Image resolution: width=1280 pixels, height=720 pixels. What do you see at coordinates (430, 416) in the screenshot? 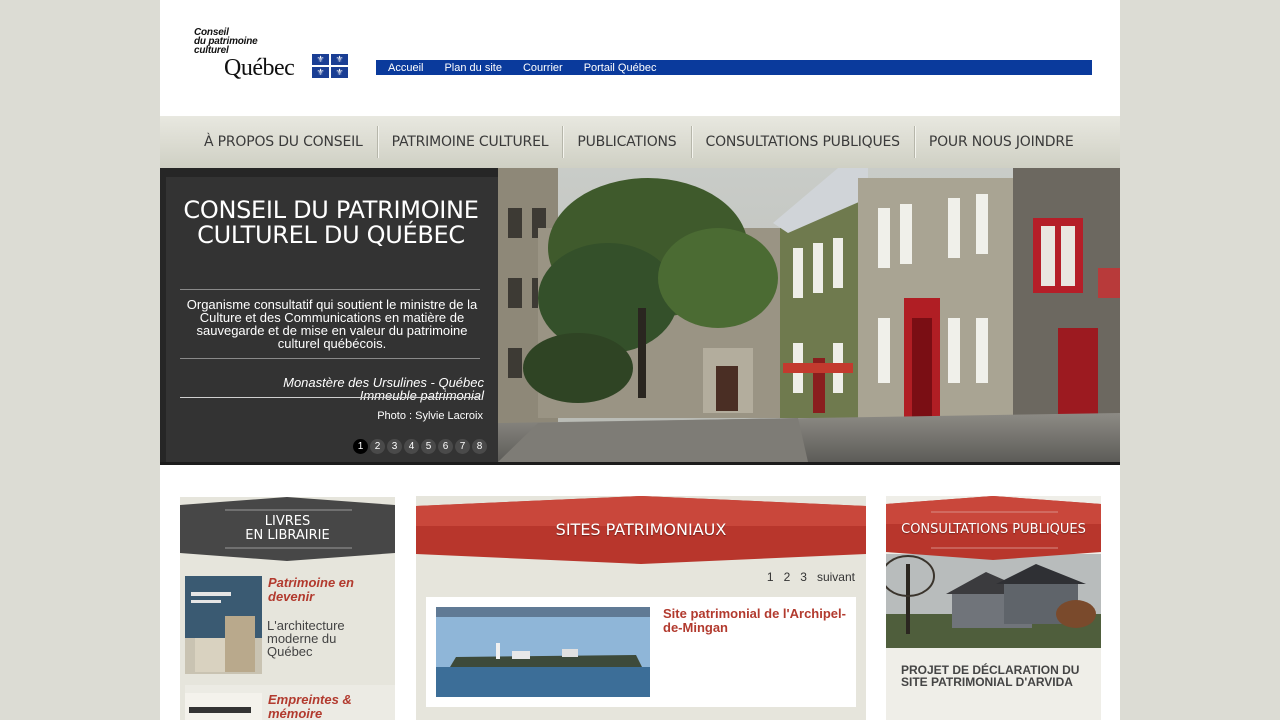
I see `hero-photo-credit: Photo : Sylvie Lacroix` at bounding box center [430, 416].